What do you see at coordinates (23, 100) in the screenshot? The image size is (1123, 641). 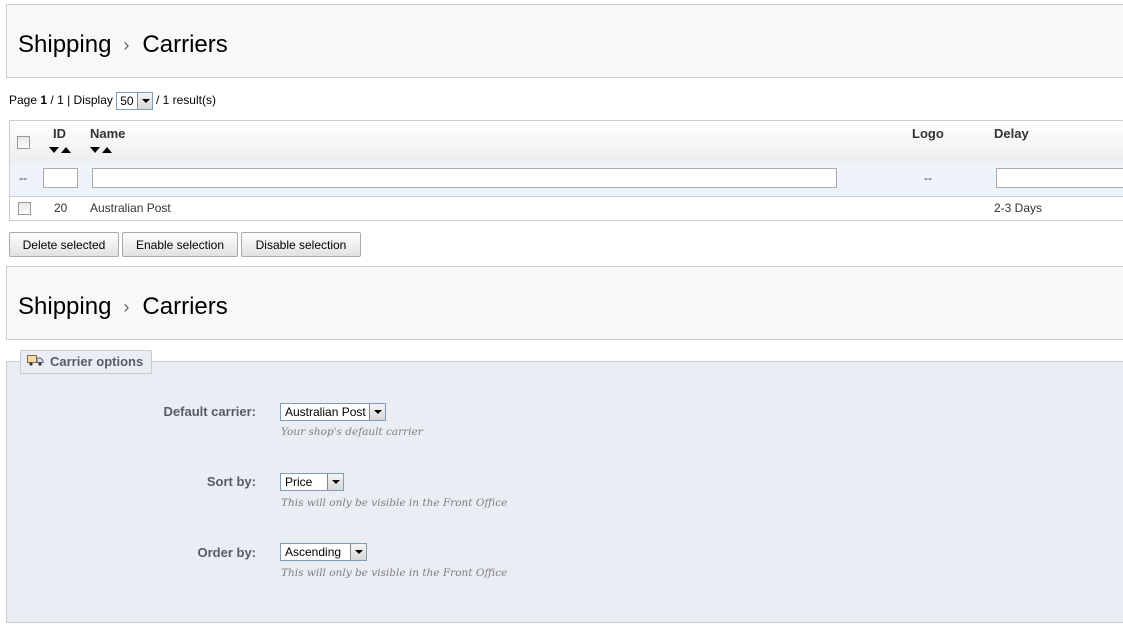 I see `page-label: Page` at bounding box center [23, 100].